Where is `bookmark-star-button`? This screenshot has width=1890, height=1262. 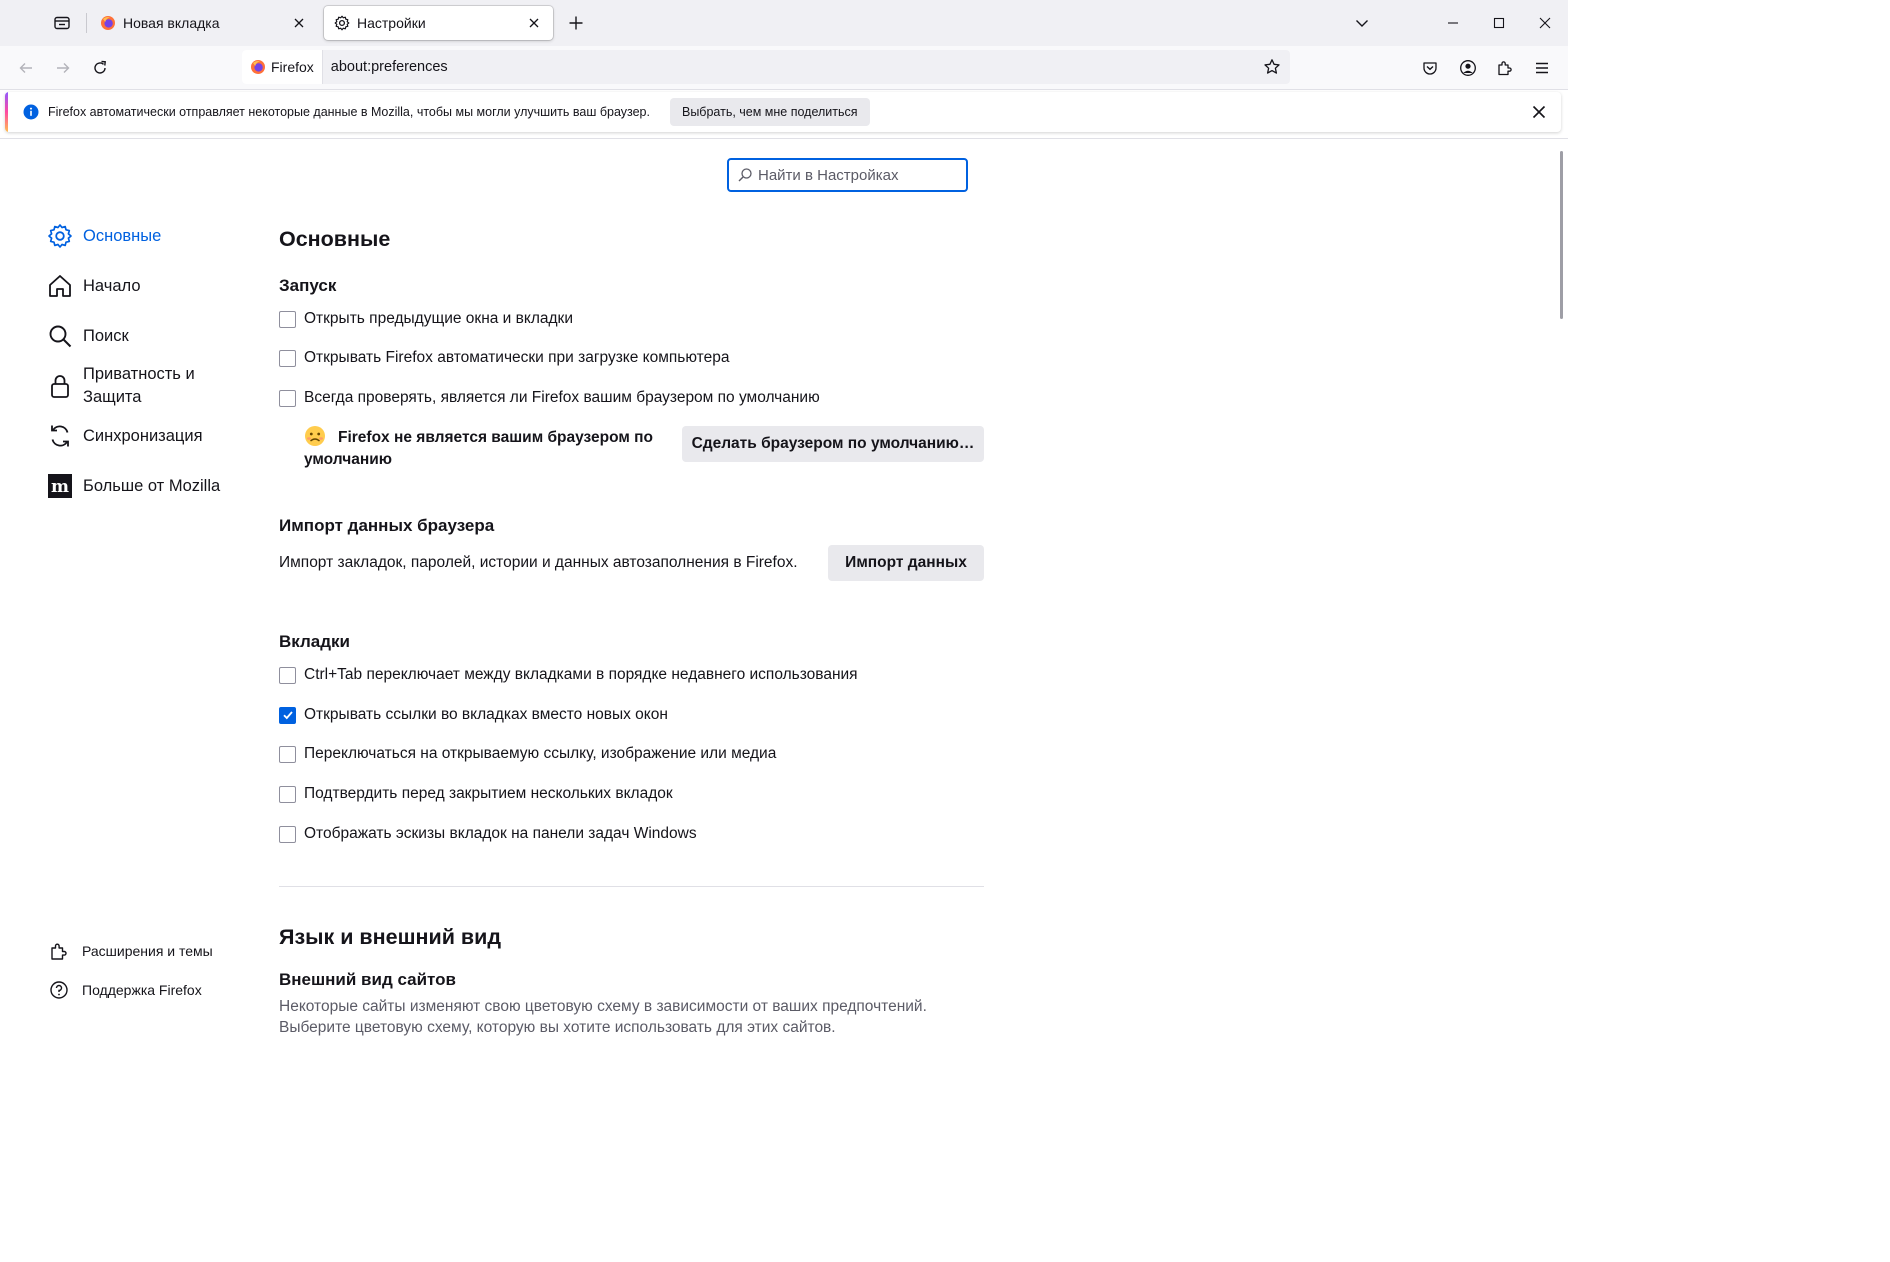 bookmark-star-button is located at coordinates (1272, 67).